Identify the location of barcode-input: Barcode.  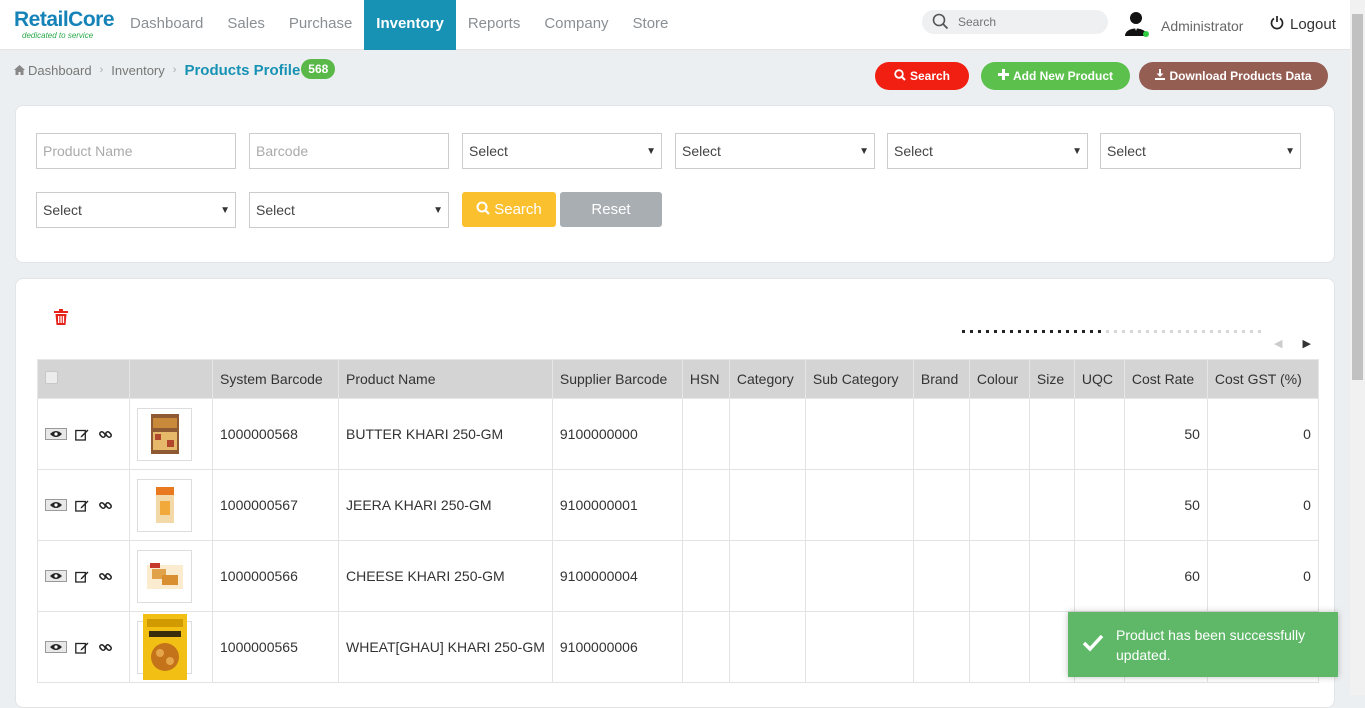
(349, 151).